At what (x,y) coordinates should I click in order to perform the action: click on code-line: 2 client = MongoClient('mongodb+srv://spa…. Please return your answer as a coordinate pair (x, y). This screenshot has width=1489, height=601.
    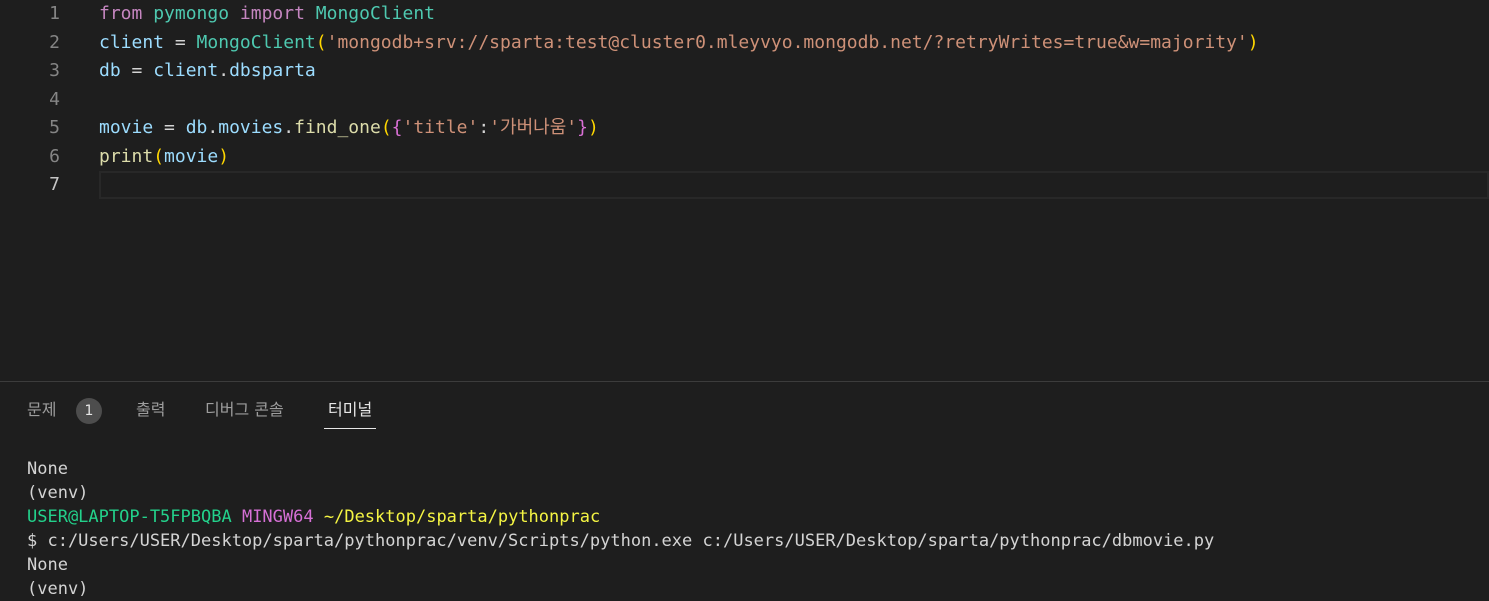
    Looking at the image, I should click on (744, 43).